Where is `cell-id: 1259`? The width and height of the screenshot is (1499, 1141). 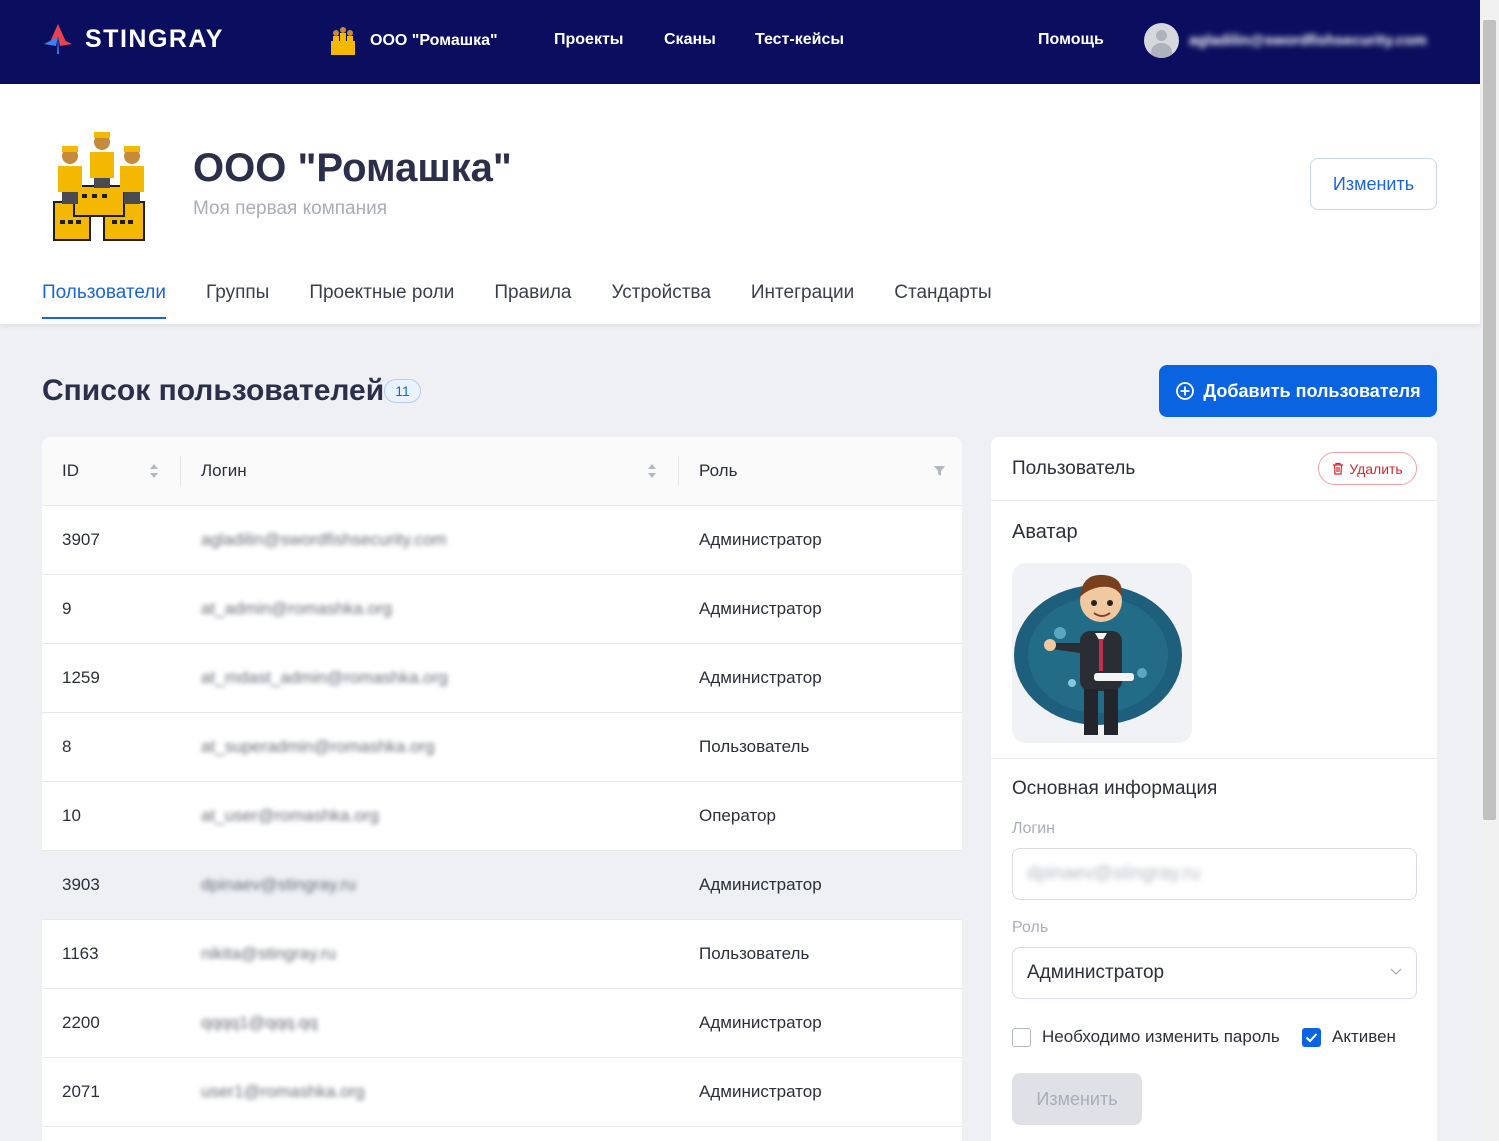 cell-id: 1259 is located at coordinates (81, 677).